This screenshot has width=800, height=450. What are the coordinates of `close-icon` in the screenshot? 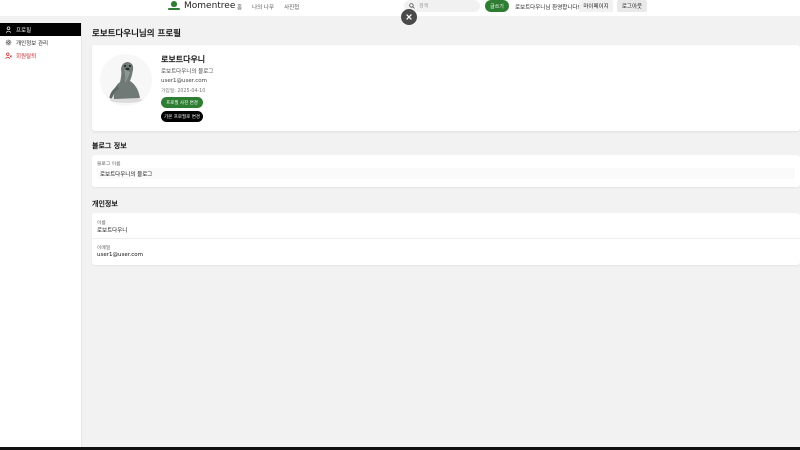 It's located at (409, 17).